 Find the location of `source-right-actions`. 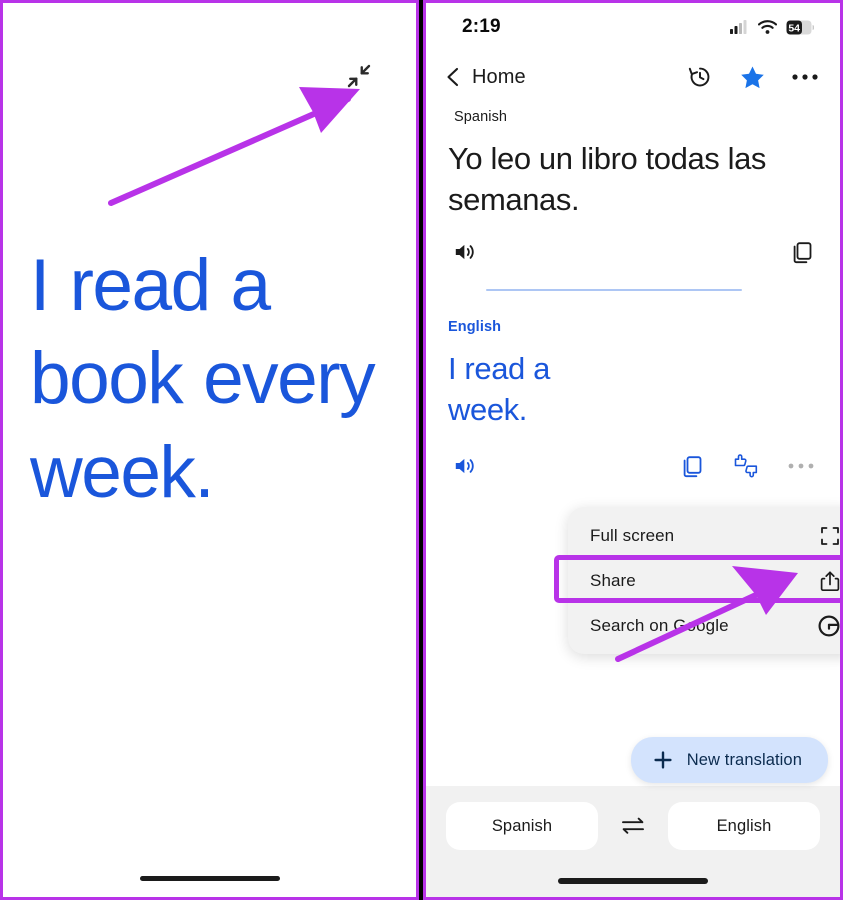

source-right-actions is located at coordinates (802, 252).